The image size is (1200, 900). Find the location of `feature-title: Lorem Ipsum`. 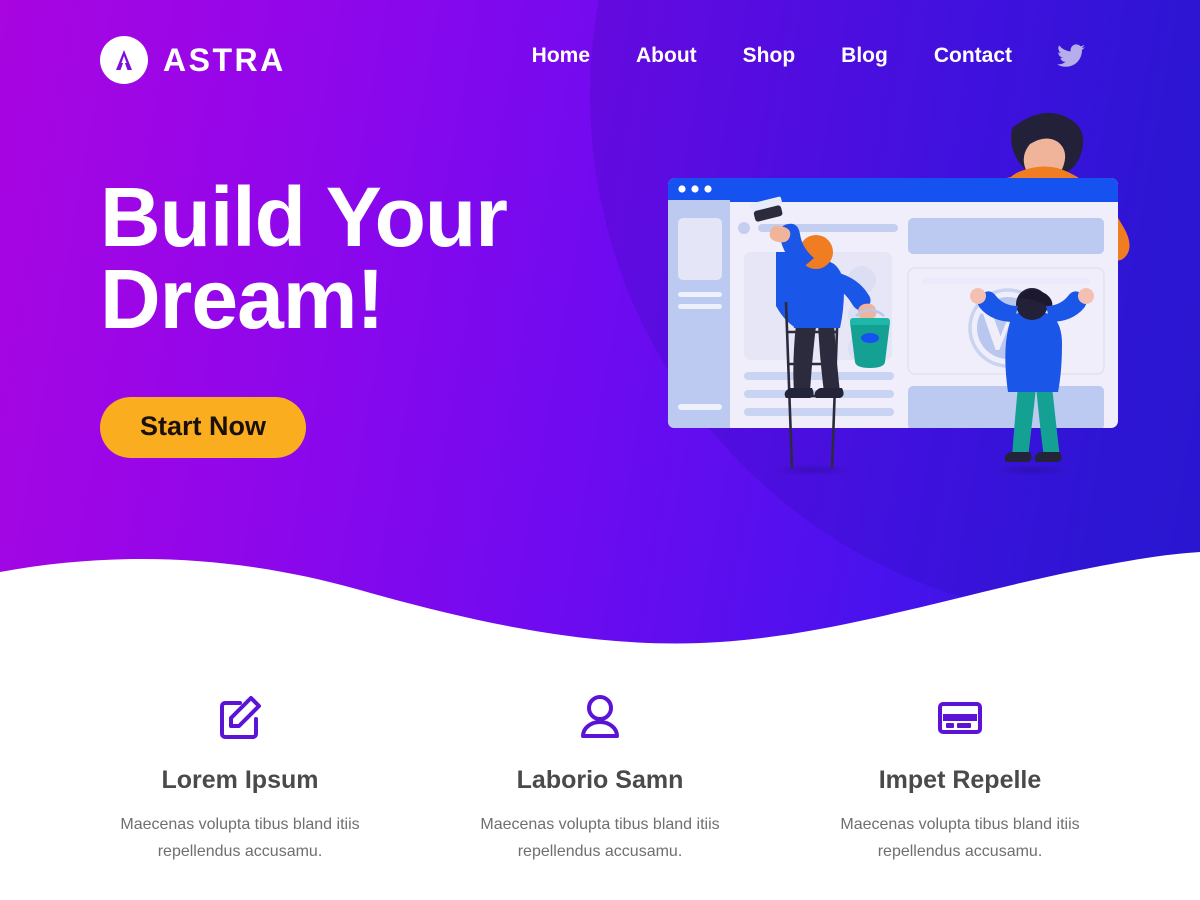

feature-title: Lorem Ipsum is located at coordinates (240, 780).